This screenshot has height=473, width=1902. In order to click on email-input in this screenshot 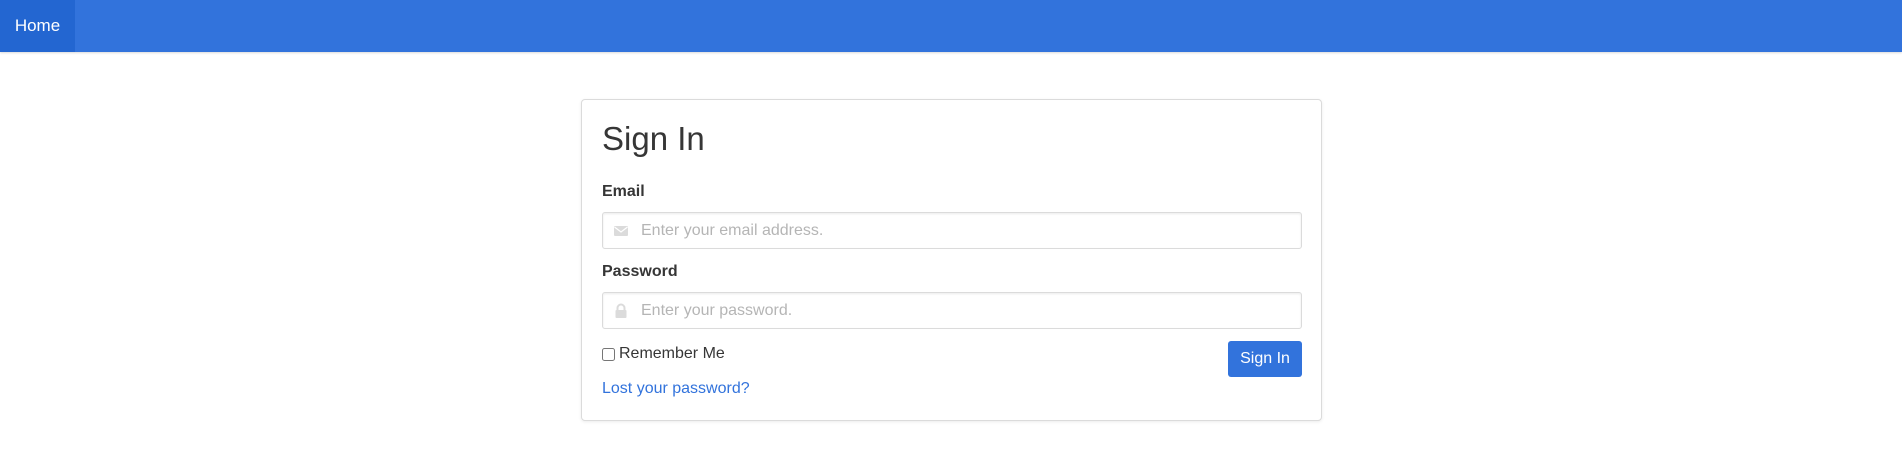, I will do `click(968, 230)`.